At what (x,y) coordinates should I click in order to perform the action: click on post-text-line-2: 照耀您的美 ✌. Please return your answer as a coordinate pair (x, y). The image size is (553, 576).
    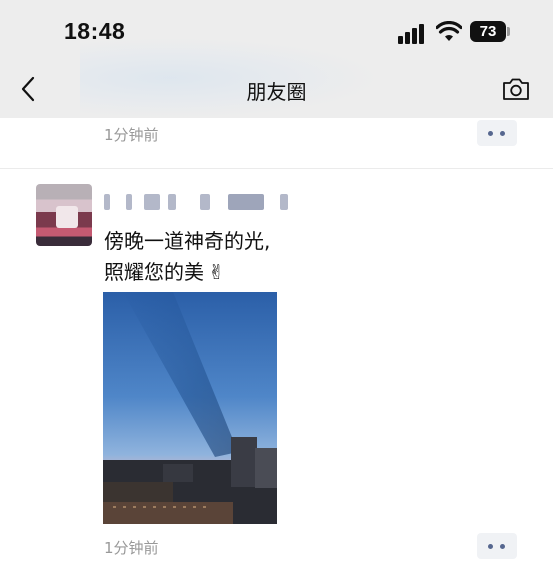
    Looking at the image, I should click on (164, 270).